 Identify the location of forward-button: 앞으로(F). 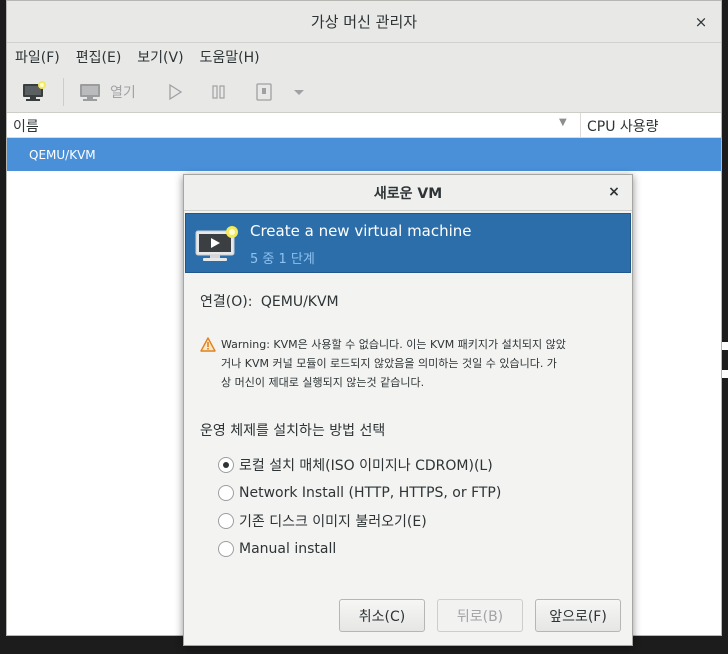
(578, 615).